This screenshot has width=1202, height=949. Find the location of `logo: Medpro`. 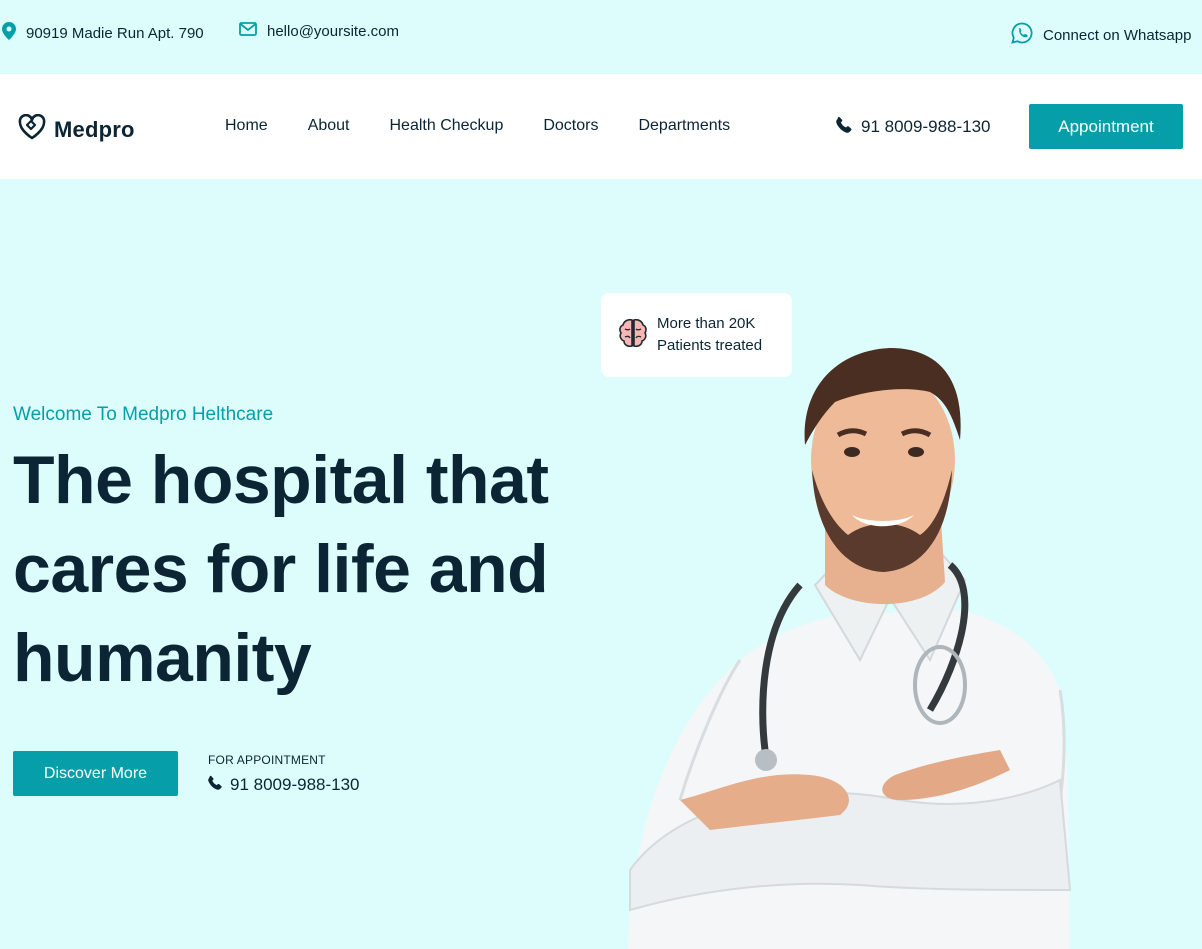

logo: Medpro is located at coordinates (76, 129).